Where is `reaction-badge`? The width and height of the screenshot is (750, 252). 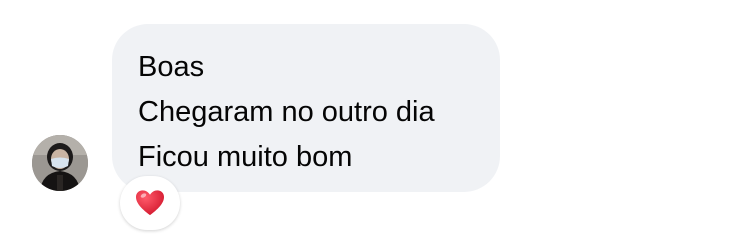
reaction-badge is located at coordinates (150, 203).